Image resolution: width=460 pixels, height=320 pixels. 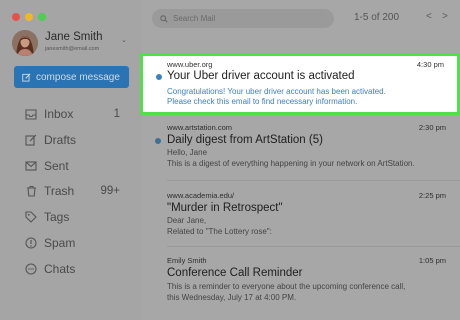 I want to click on email-preview: Dear Jane,, so click(x=187, y=220).